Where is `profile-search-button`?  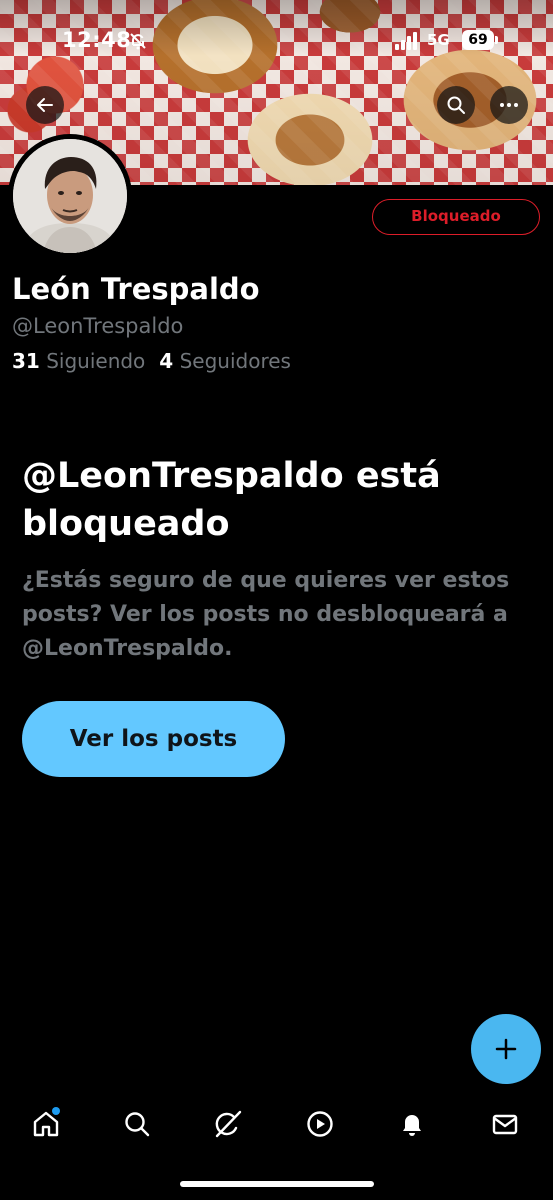
profile-search-button is located at coordinates (456, 105).